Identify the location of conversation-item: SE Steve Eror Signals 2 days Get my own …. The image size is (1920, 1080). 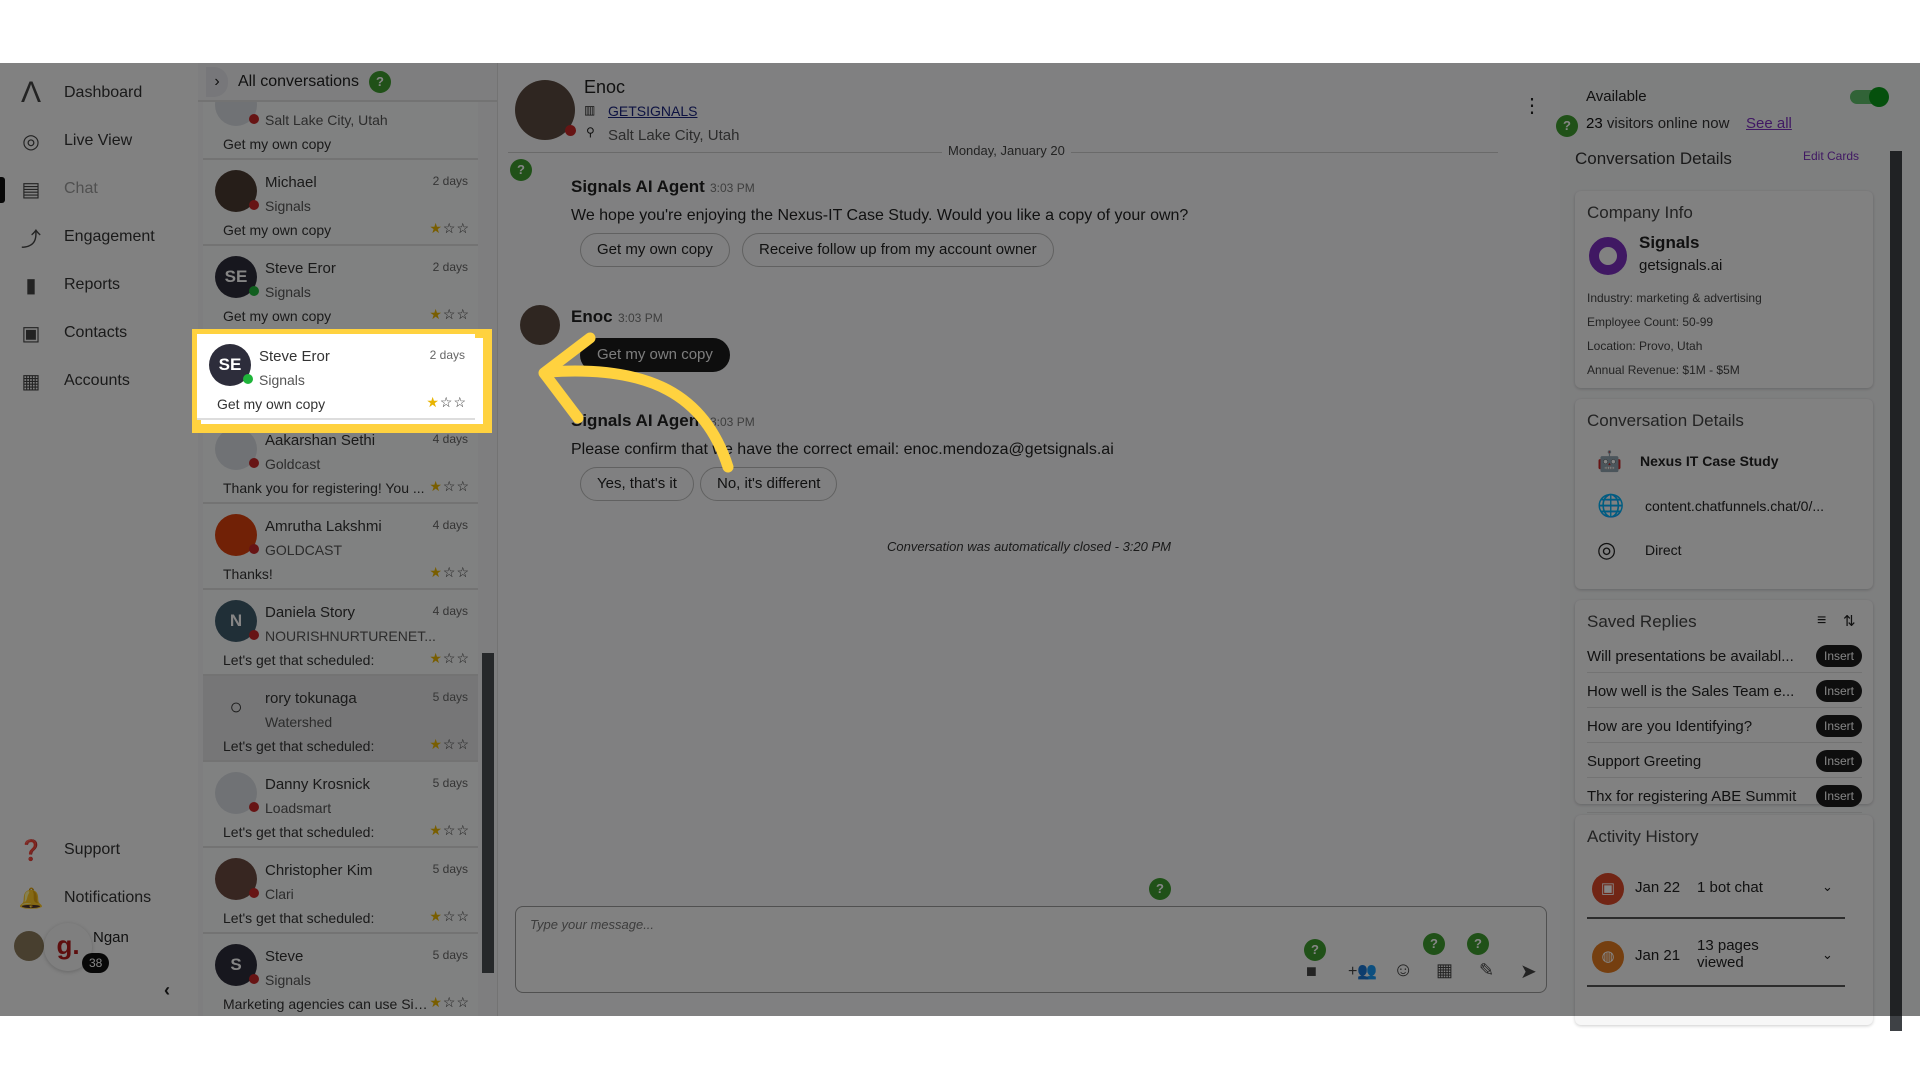
(336, 377).